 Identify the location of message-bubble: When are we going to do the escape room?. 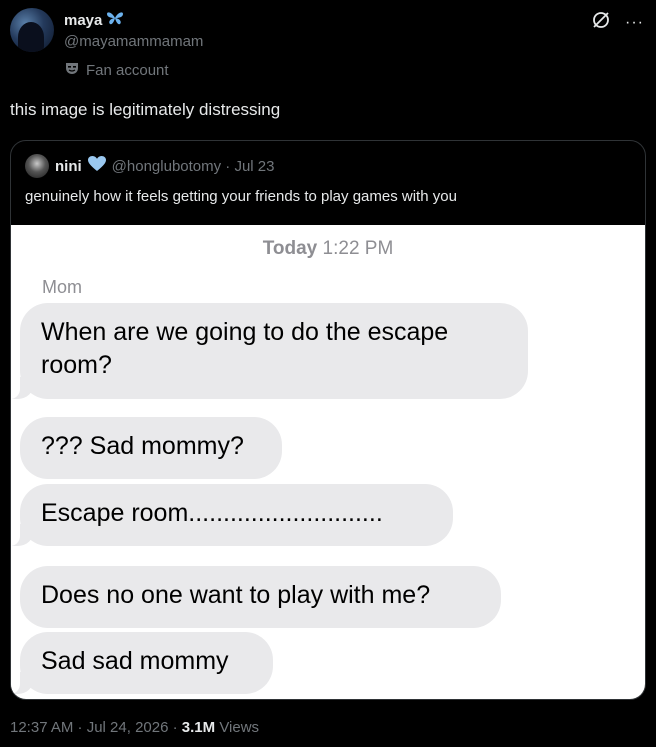
(269, 351).